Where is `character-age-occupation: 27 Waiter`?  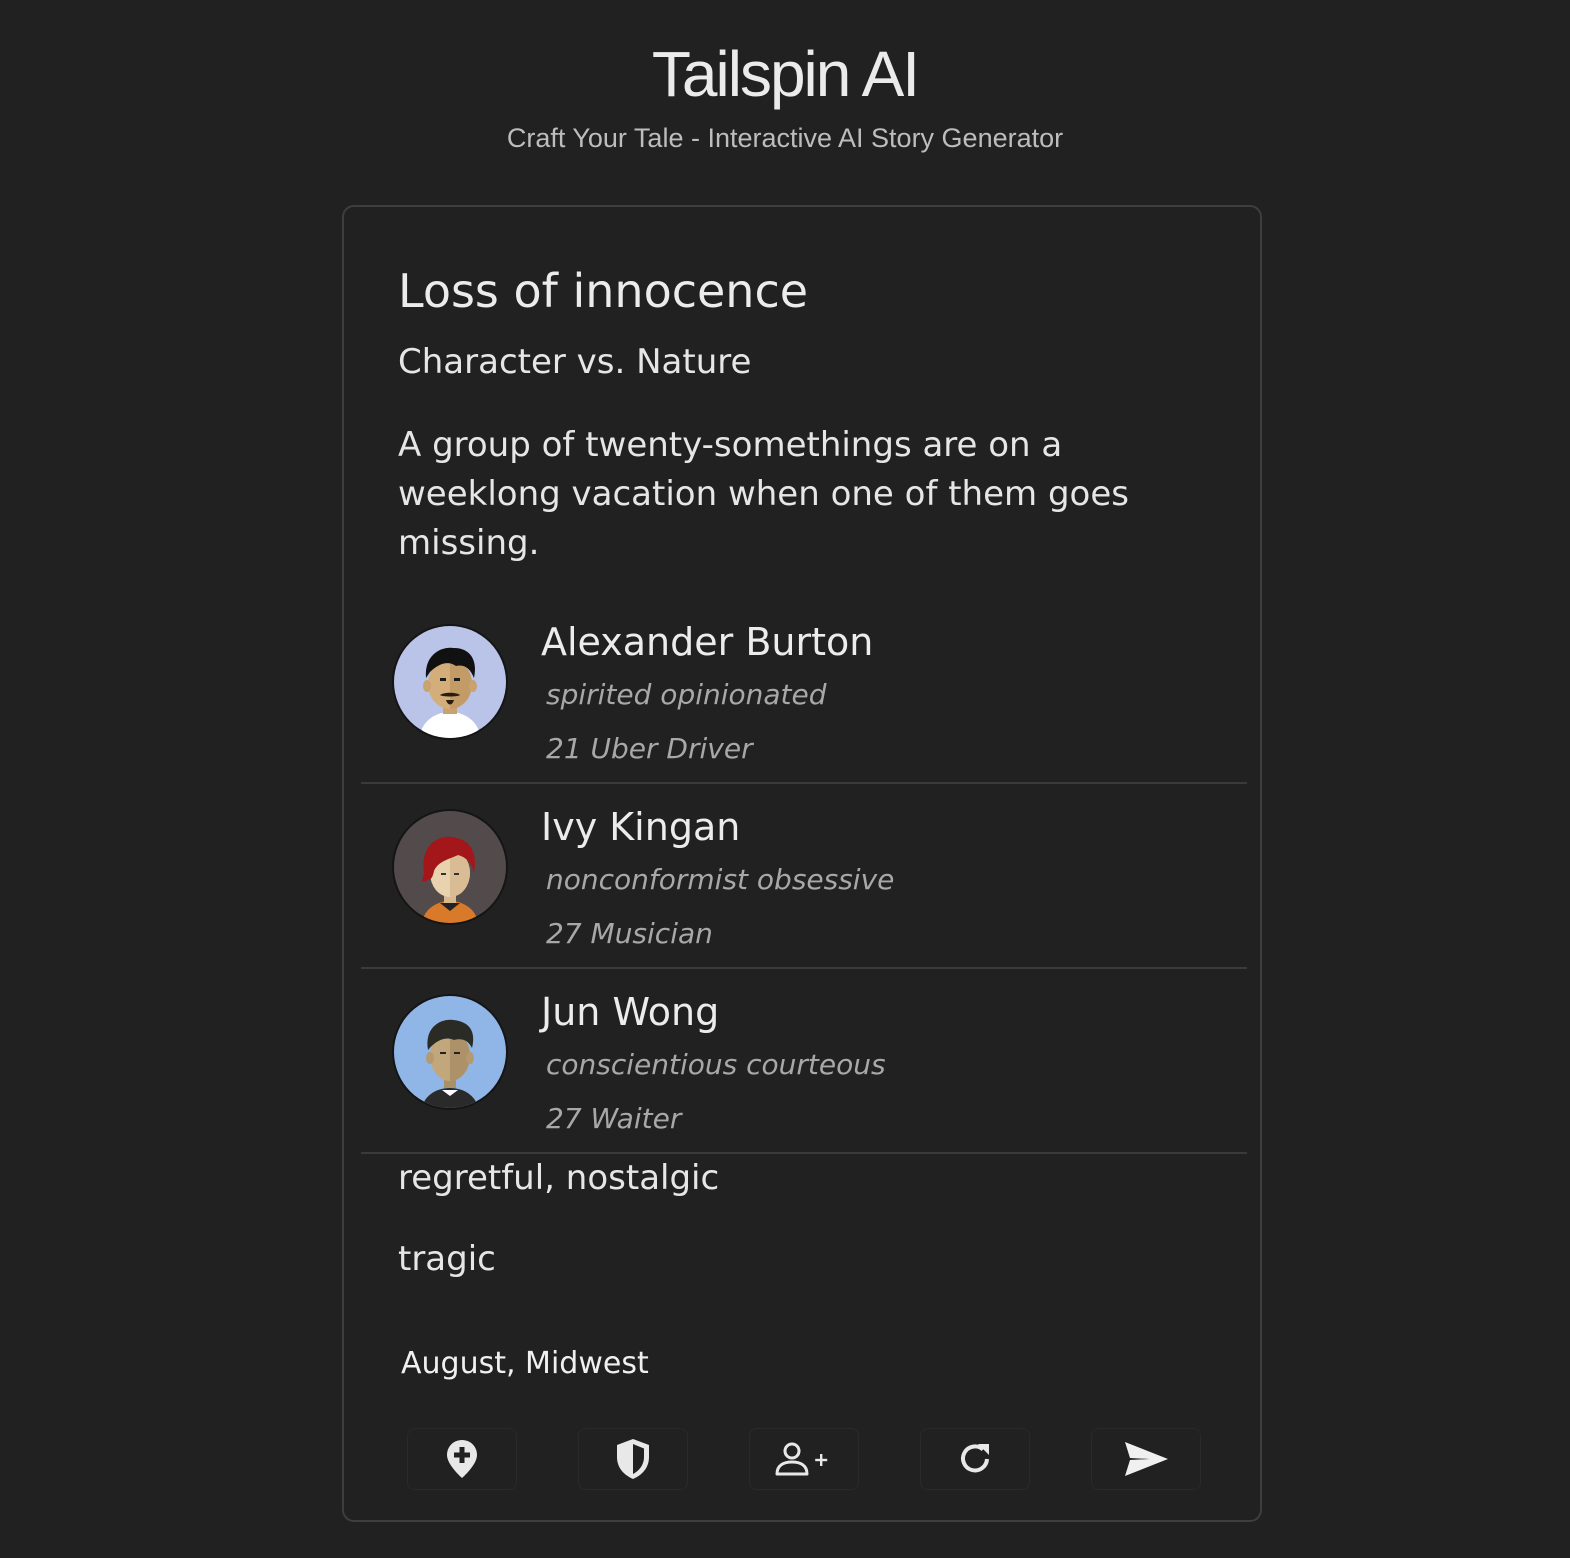
character-age-occupation: 27 Waiter is located at coordinates (614, 1118).